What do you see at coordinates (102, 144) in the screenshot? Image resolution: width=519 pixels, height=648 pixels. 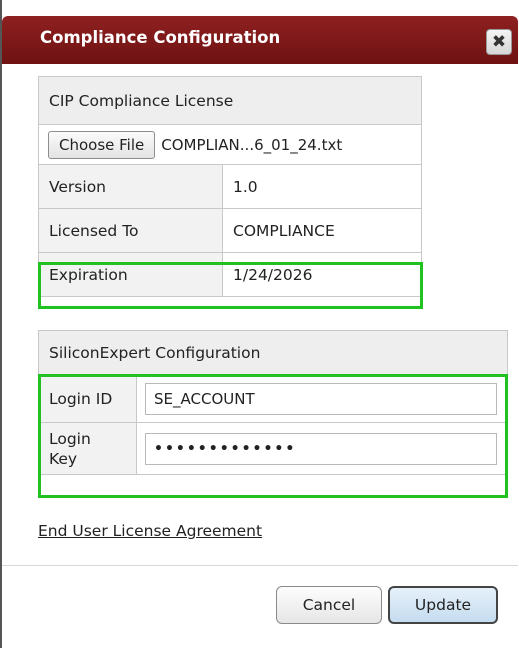 I see `choose-file-button: Choose File` at bounding box center [102, 144].